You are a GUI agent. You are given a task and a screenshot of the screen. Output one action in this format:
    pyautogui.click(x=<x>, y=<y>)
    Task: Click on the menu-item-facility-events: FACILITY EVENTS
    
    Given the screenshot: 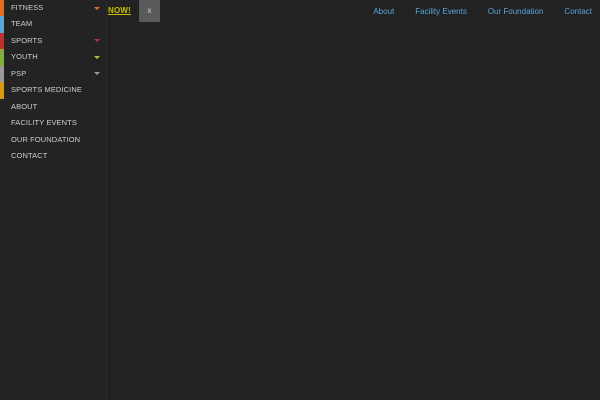 What is the action you would take?
    pyautogui.click(x=53, y=123)
    